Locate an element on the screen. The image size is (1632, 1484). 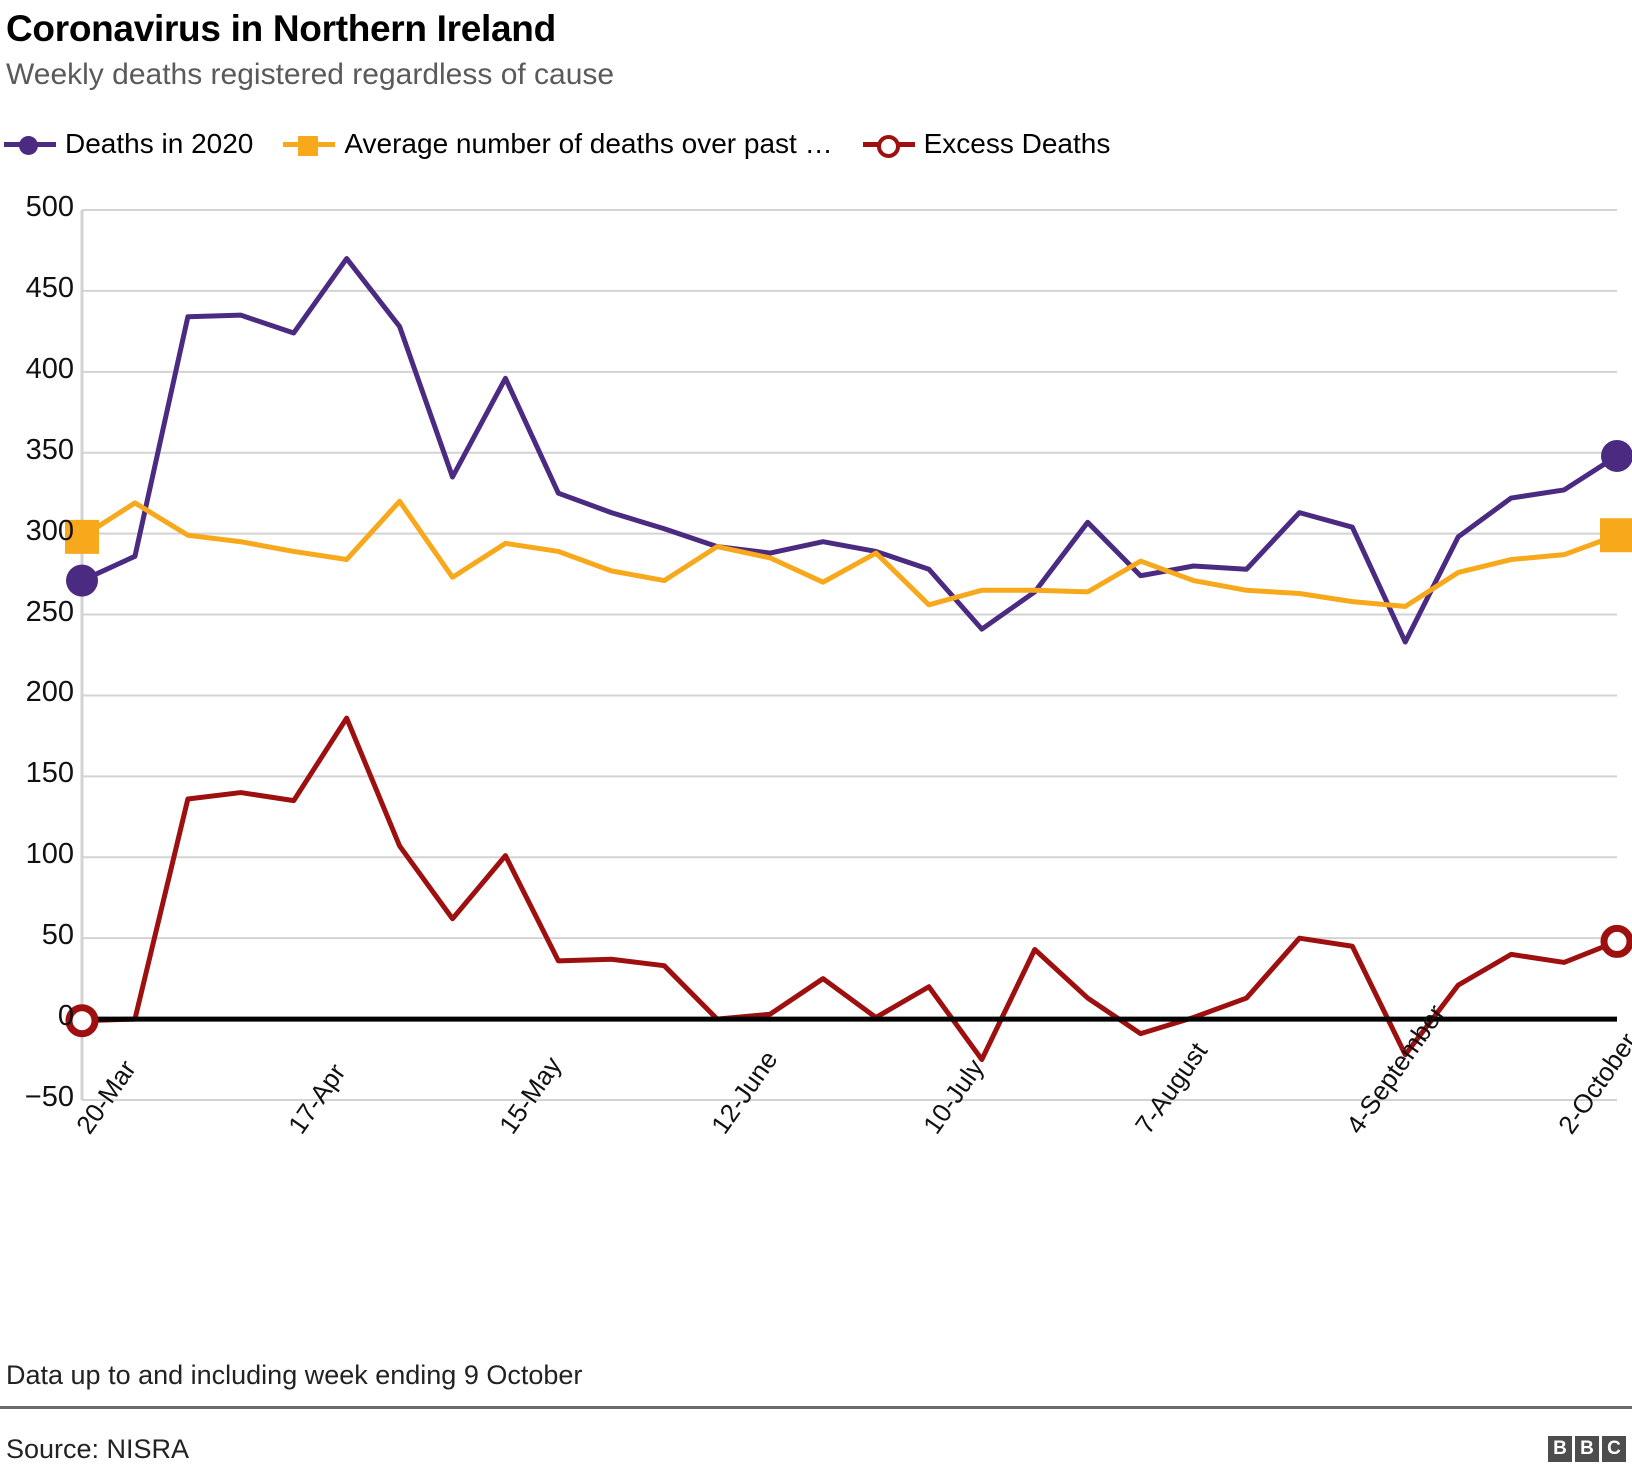
y-axis-tick-label: 100 is located at coordinates (49, 854).